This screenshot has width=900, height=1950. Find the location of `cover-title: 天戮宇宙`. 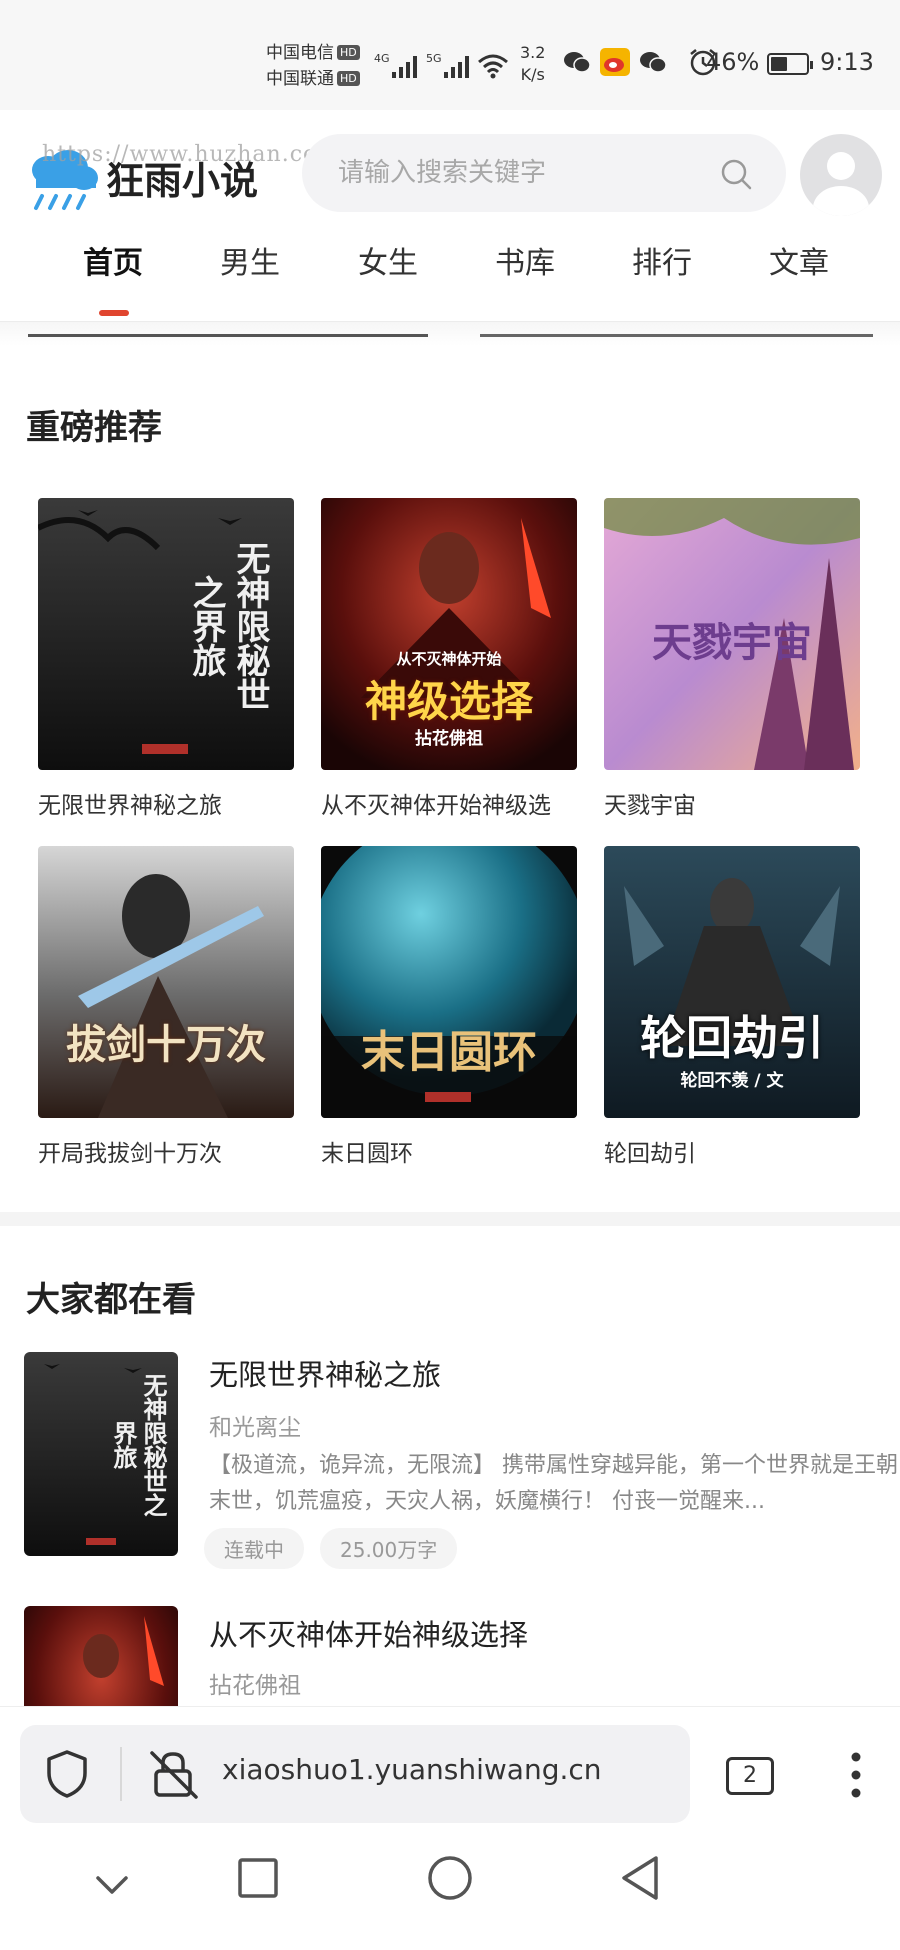

cover-title: 天戮宇宙 is located at coordinates (732, 642).